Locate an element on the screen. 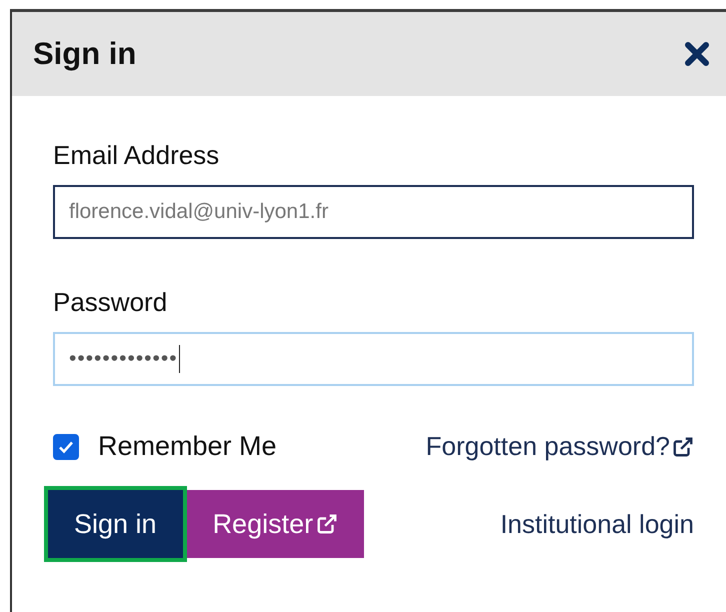 This screenshot has height=612, width=726. checkbox is located at coordinates (66, 447).